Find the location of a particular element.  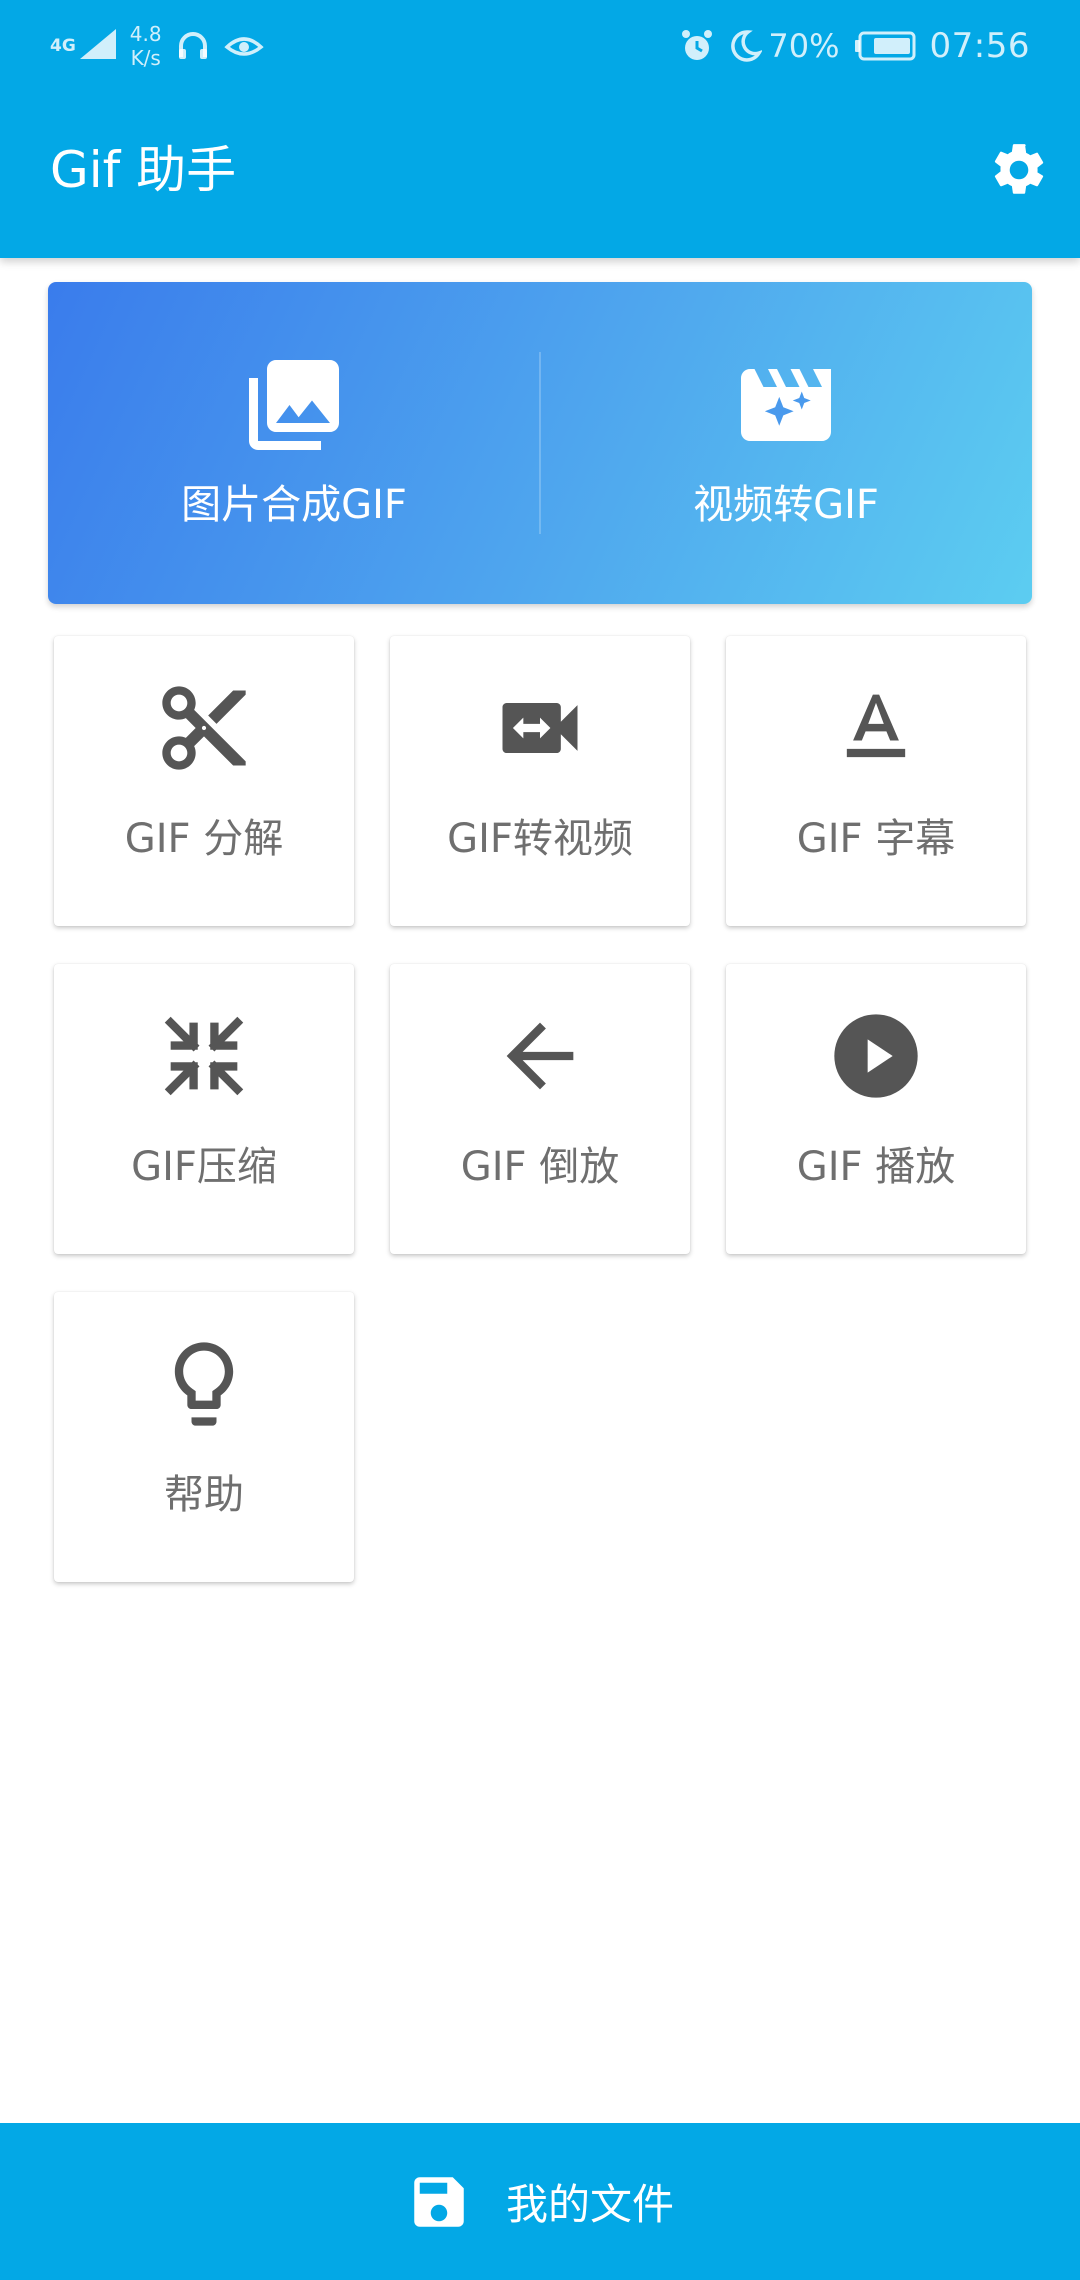

gear-icon is located at coordinates (1019, 172).